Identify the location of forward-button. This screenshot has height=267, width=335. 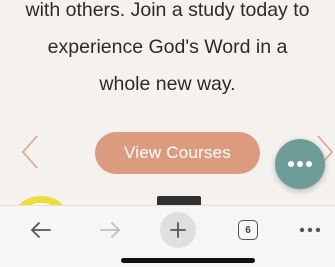
(110, 230).